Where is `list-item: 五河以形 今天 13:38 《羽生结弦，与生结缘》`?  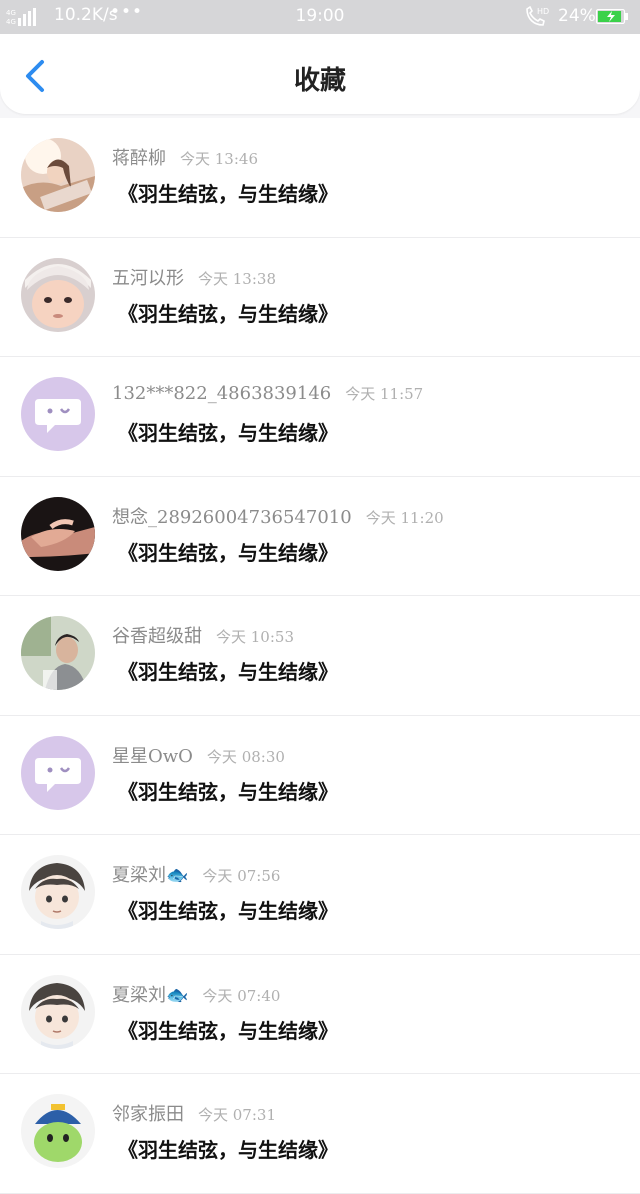 list-item: 五河以形 今天 13:38 《羽生结弦，与生结缘》 is located at coordinates (320, 297).